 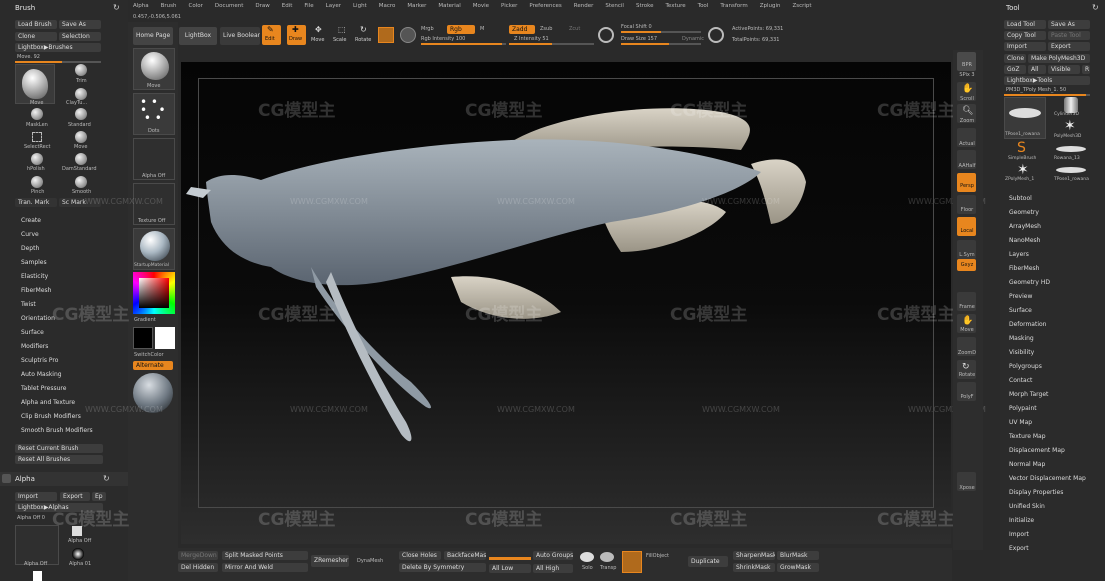 I want to click on tool-menu-export: Export, so click(x=1019, y=549).